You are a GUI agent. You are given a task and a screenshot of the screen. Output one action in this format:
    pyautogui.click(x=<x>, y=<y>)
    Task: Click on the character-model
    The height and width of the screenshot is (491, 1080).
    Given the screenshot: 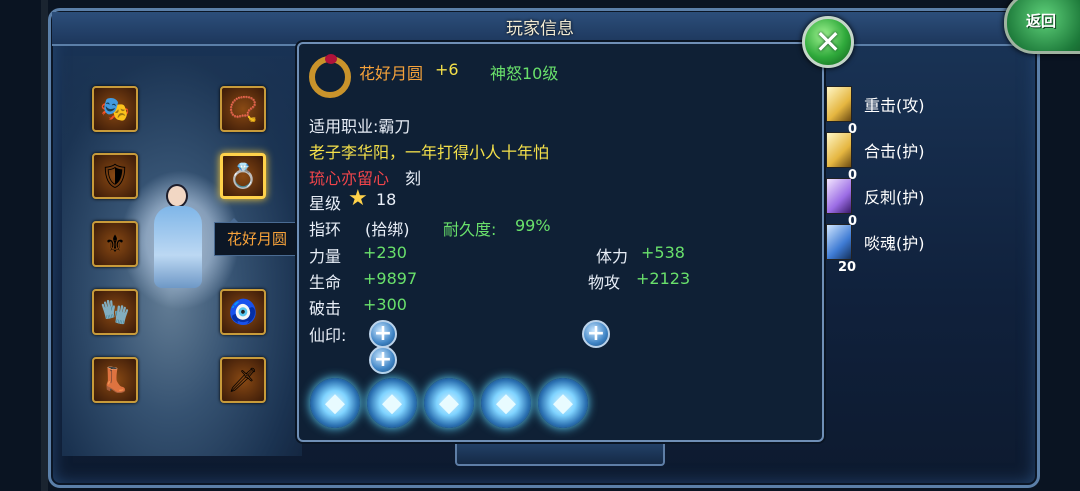 What is the action you would take?
    pyautogui.click(x=178, y=235)
    